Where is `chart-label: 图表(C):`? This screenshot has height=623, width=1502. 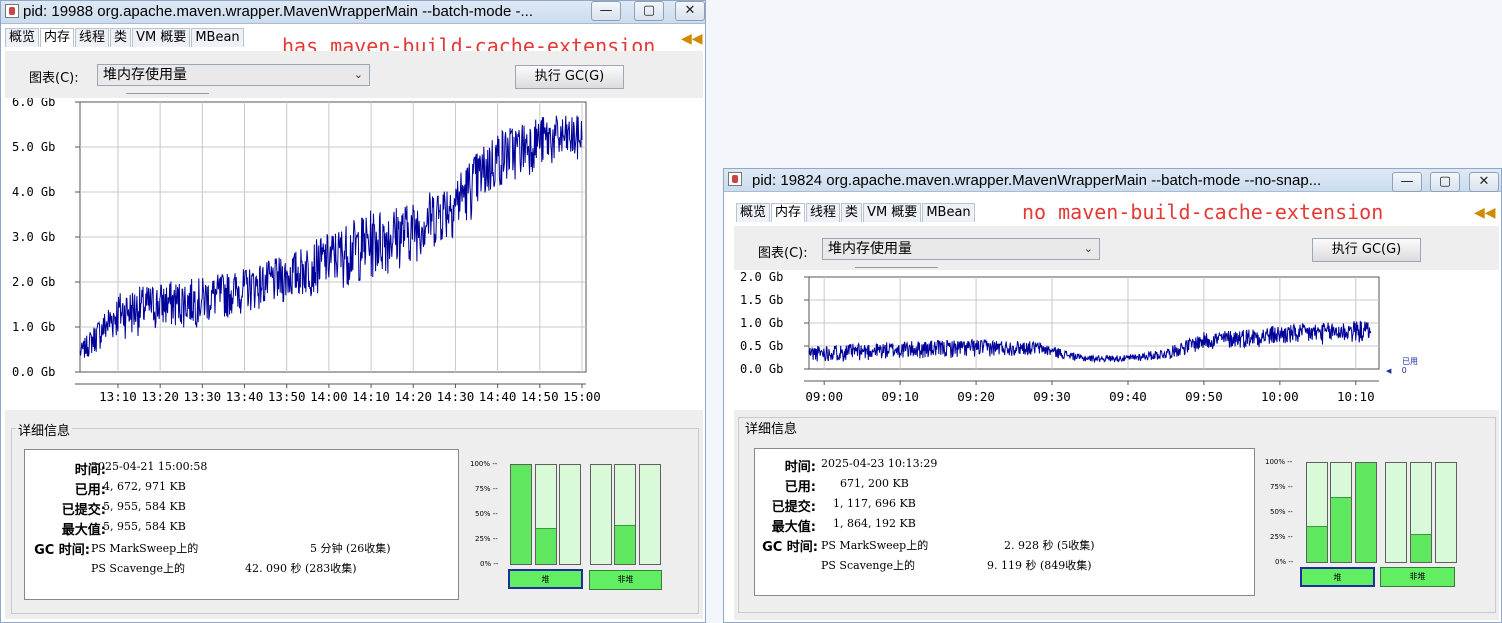 chart-label: 图表(C): is located at coordinates (783, 253).